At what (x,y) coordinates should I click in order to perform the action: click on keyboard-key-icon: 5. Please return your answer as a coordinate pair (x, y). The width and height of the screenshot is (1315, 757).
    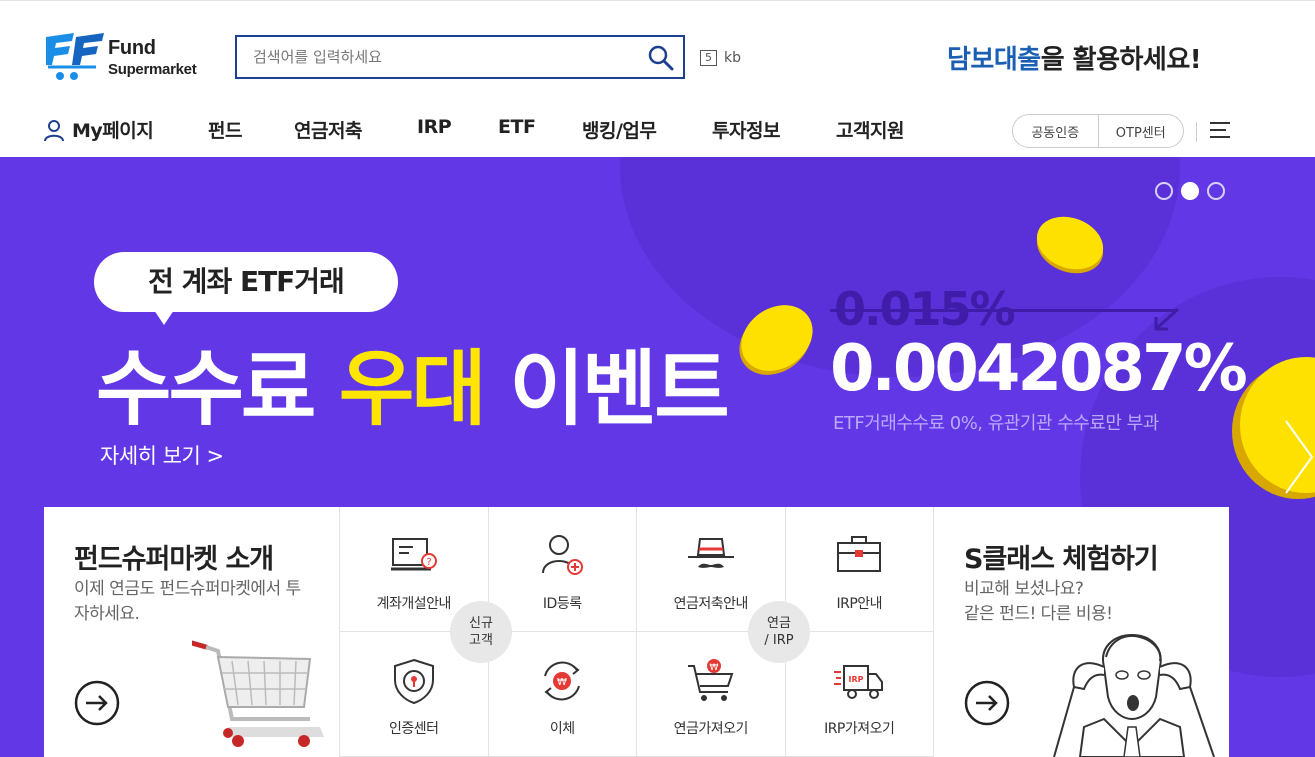
    Looking at the image, I should click on (708, 58).